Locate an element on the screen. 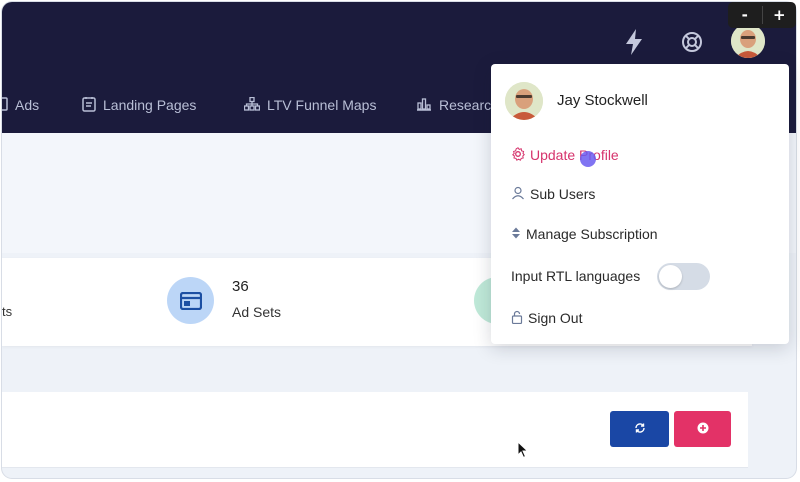 The width and height of the screenshot is (800, 482). zoom-control: - + is located at coordinates (762, 15).